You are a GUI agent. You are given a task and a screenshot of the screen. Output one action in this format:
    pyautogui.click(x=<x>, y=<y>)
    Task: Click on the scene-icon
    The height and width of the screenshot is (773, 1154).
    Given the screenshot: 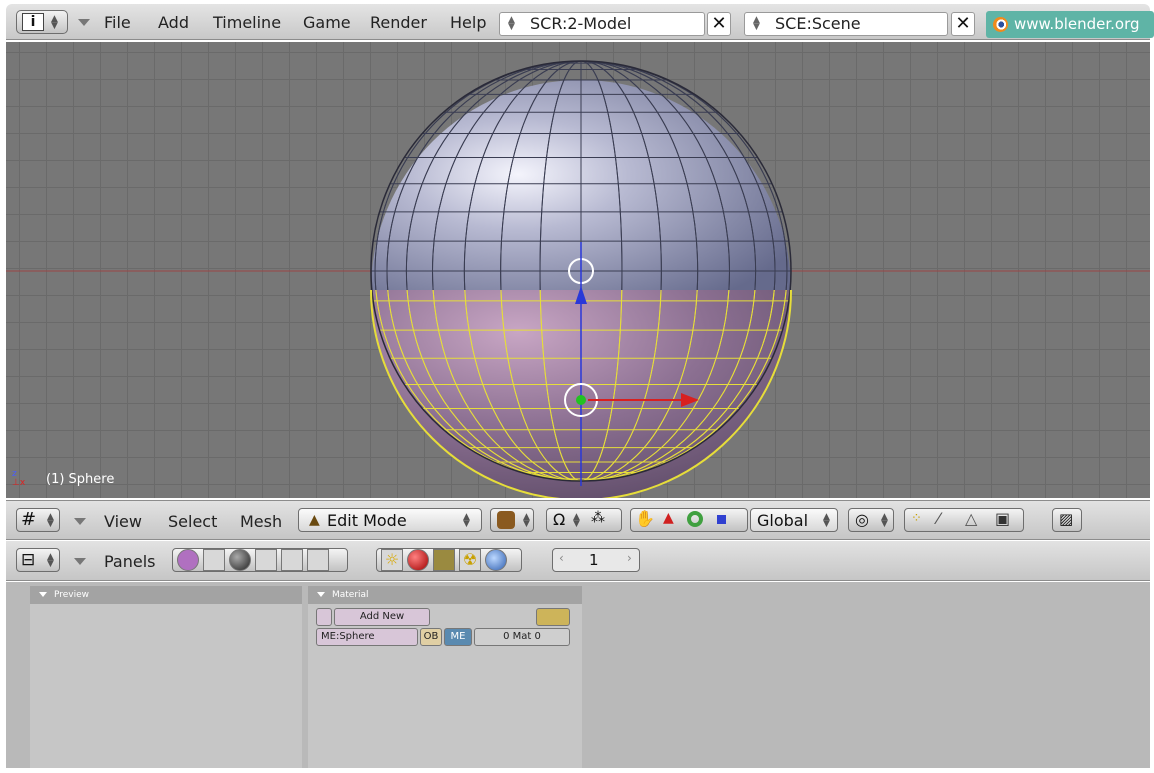 What is the action you would take?
    pyautogui.click(x=318, y=560)
    